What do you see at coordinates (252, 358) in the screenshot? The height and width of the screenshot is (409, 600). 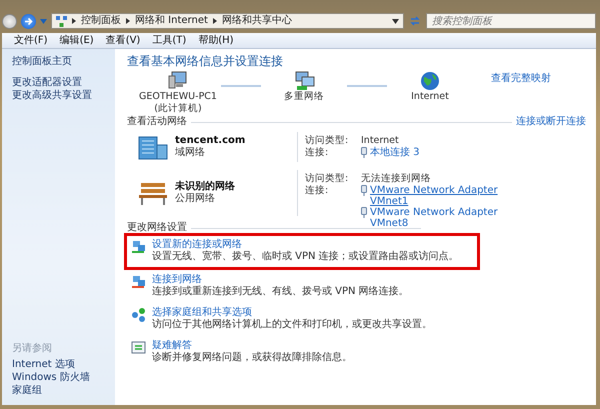 I see `task-description: 诊断并修复网络问题，或获得故障排除信息。` at bounding box center [252, 358].